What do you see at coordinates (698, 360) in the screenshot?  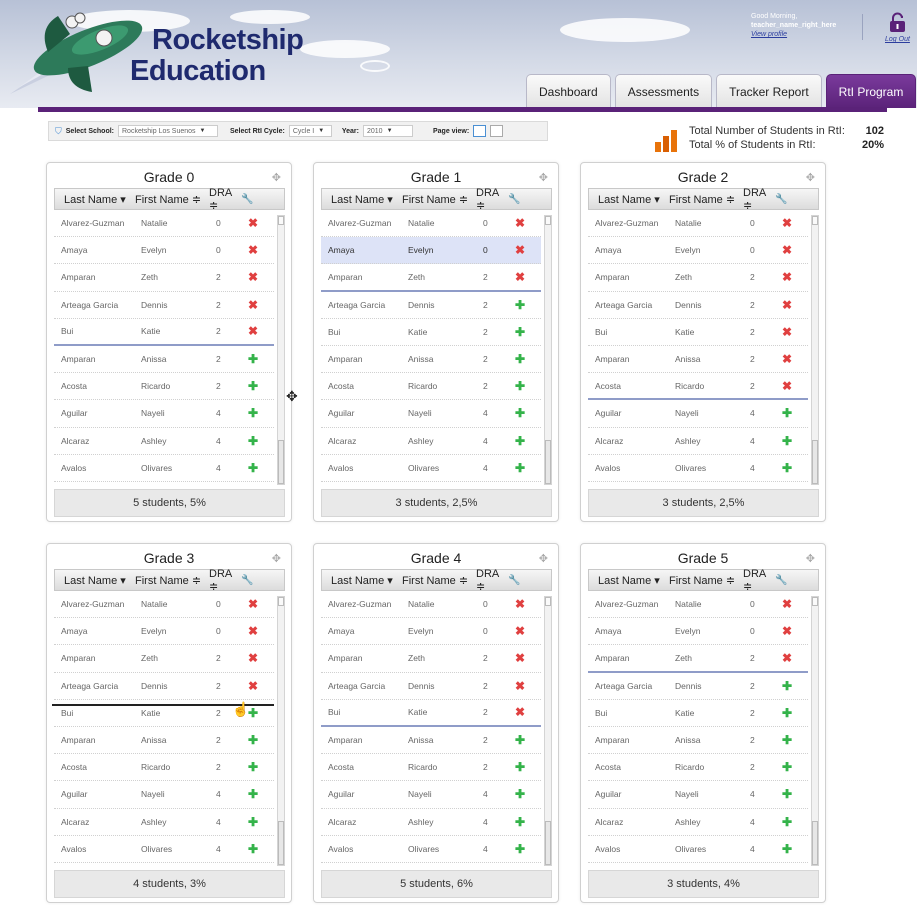 I see `table-row: Amparan Anissa 2 ✖` at bounding box center [698, 360].